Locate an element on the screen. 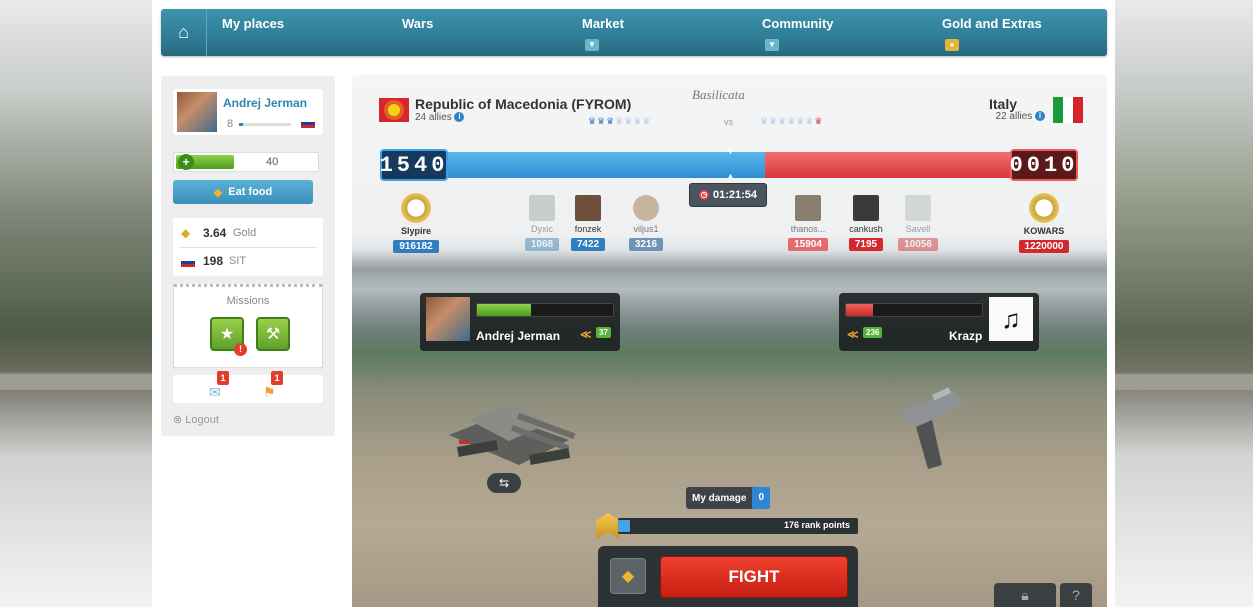  profile-card: Andrej Jerman 8 is located at coordinates (248, 112).